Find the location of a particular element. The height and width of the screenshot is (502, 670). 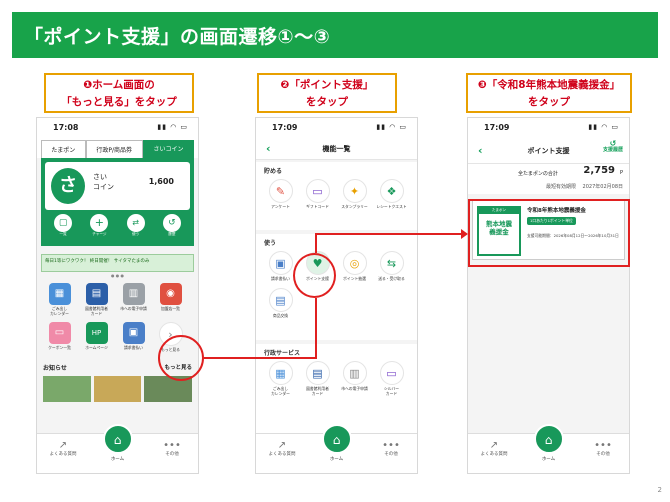

total-unit: P is located at coordinates (621, 173).